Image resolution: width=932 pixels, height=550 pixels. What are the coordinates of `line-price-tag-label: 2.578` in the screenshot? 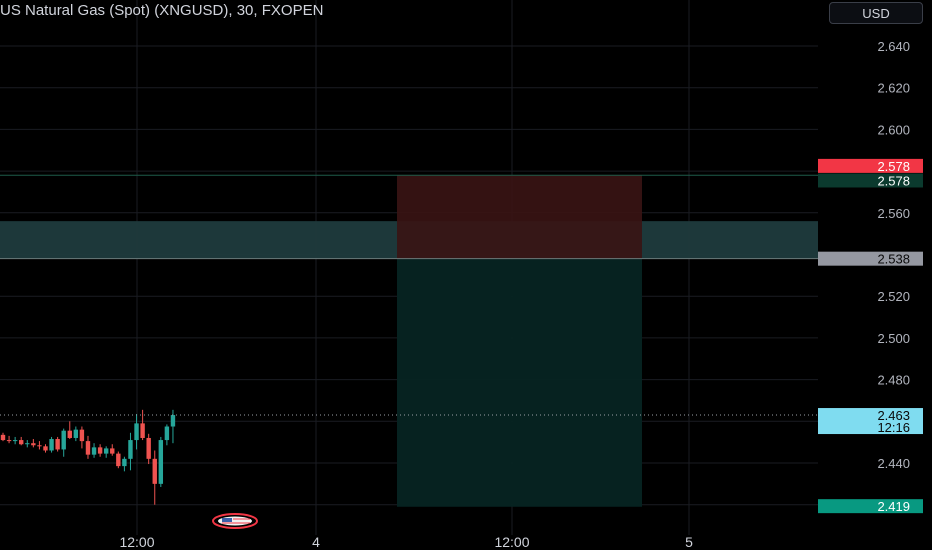 It's located at (893, 180).